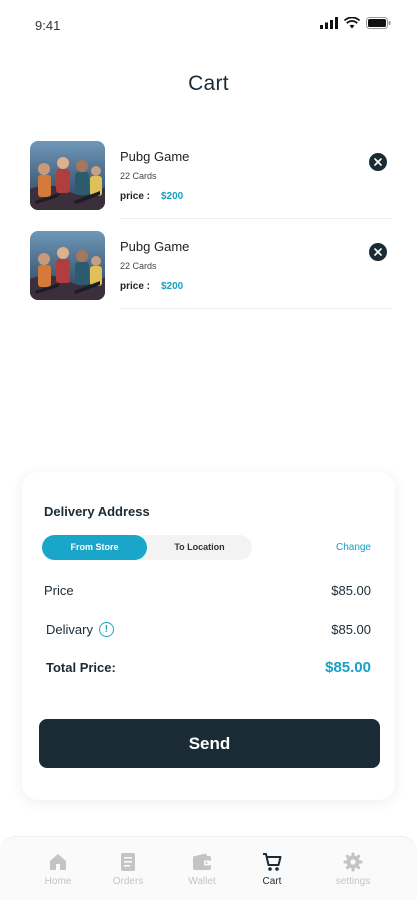 The width and height of the screenshot is (417, 900). I want to click on wallet-icon, so click(202, 861).